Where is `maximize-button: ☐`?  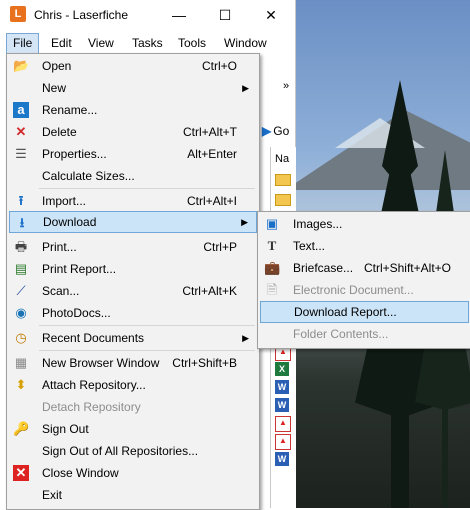
maximize-button: ☐ is located at coordinates (225, 15).